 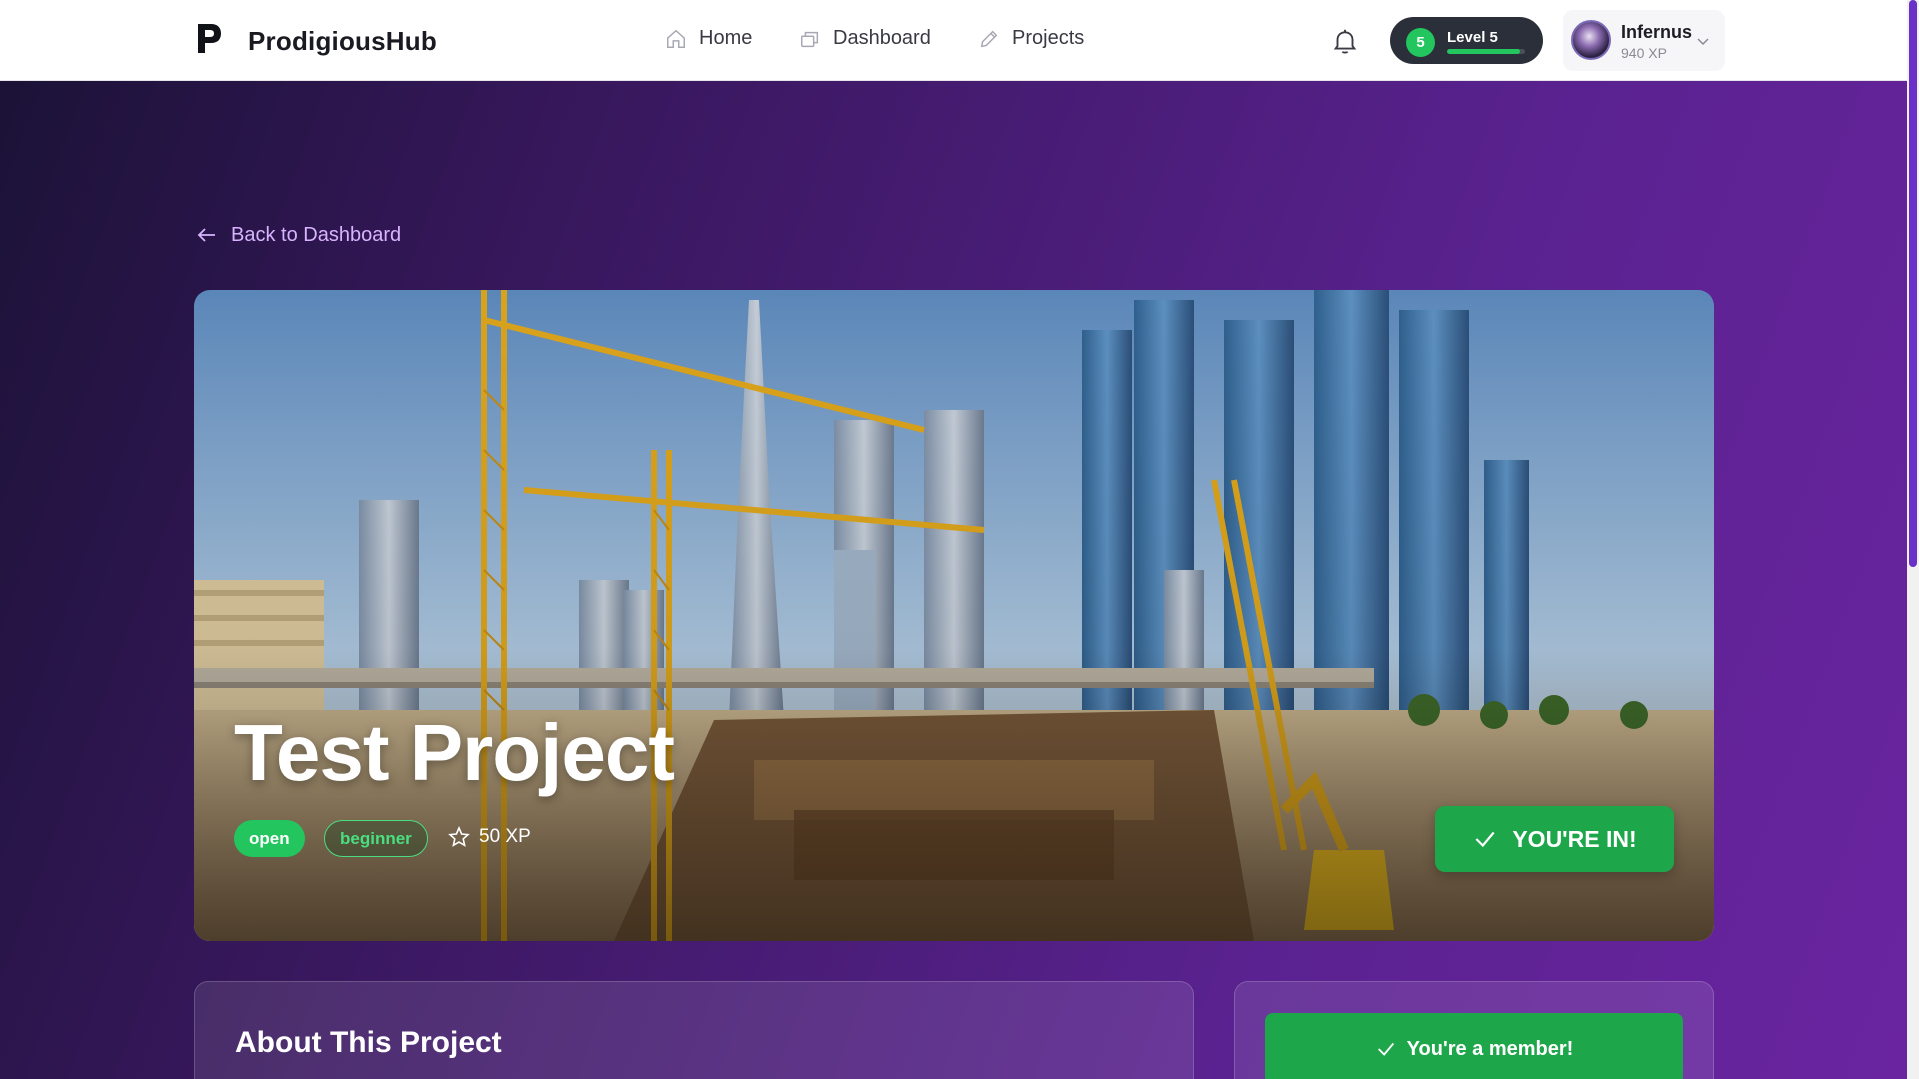 I want to click on membership-panel: You're a member!, so click(x=1474, y=1030).